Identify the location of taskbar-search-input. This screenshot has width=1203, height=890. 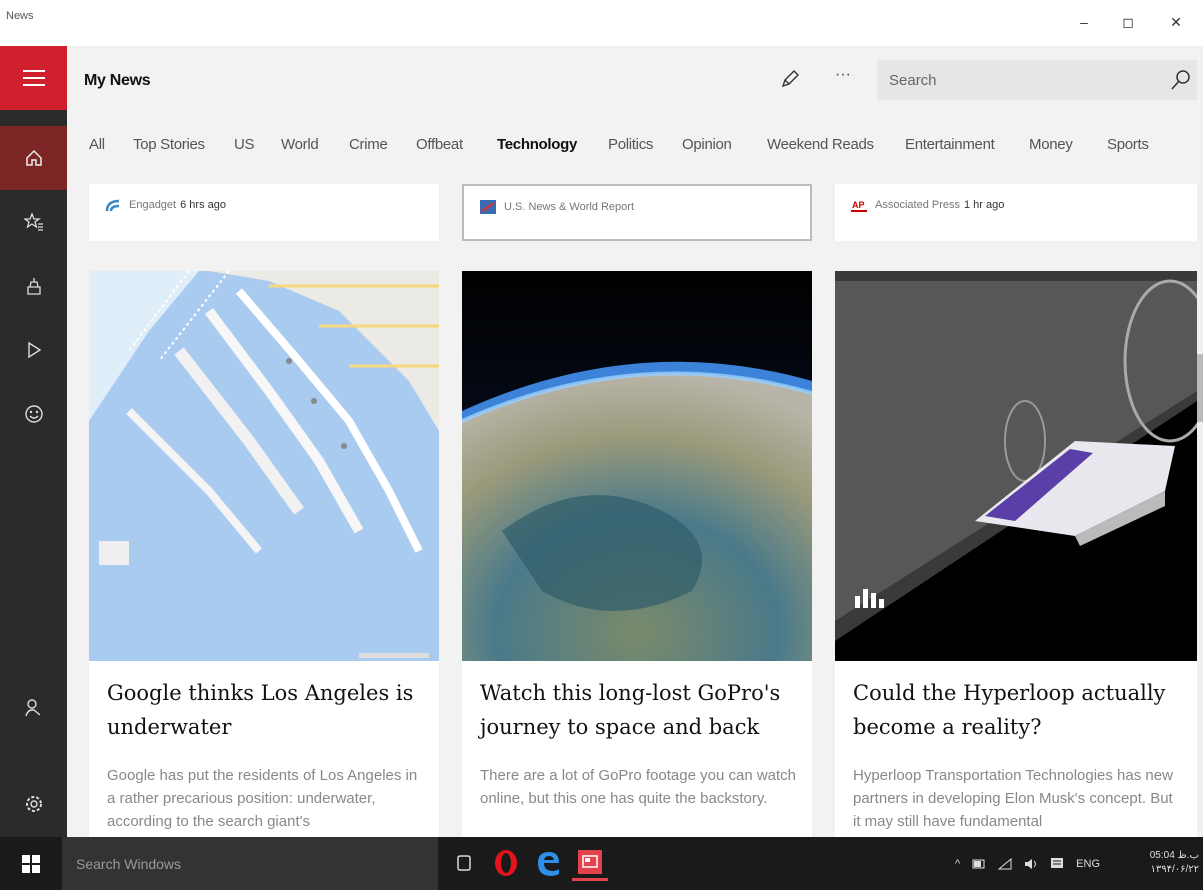
(250, 863).